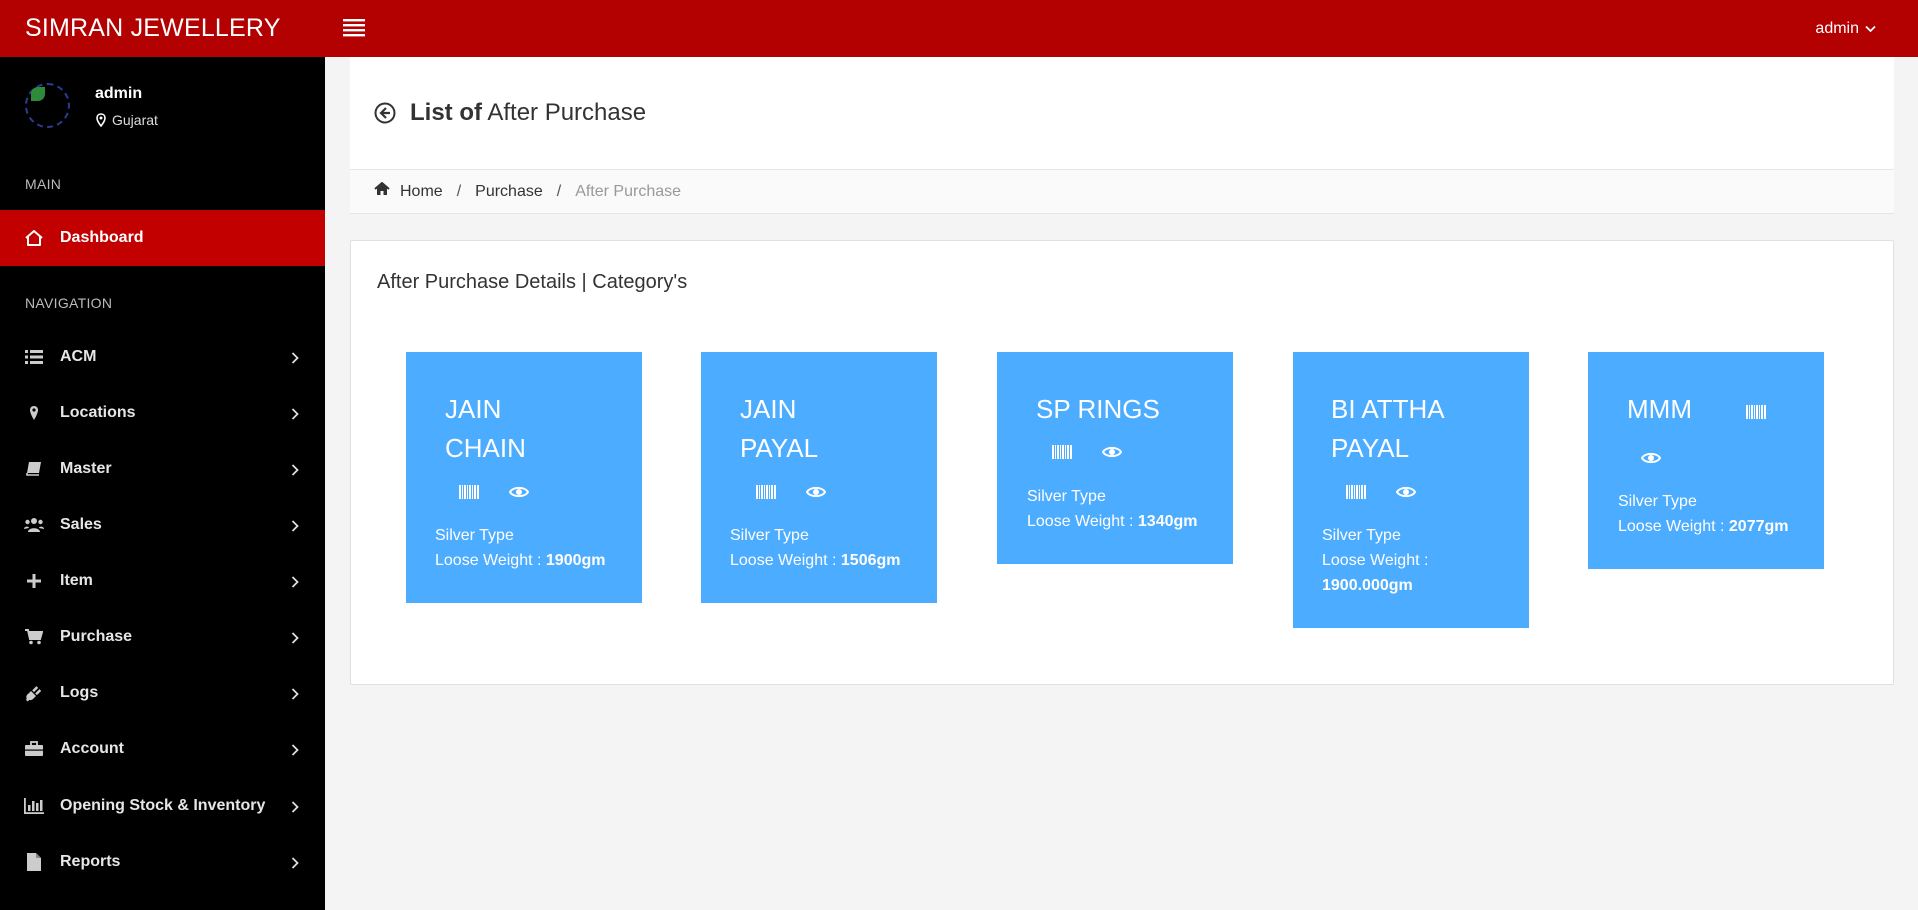  Describe the element at coordinates (162, 862) in the screenshot. I see `sidebar-item-reports: Reports` at that location.